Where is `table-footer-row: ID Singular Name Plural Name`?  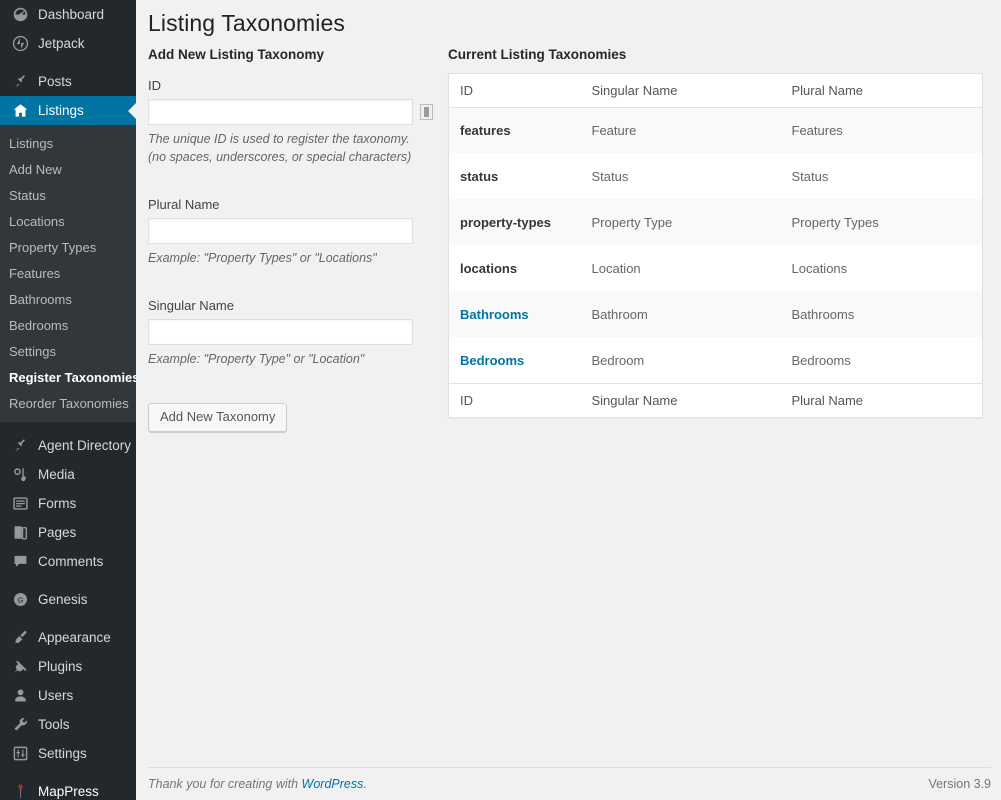
table-footer-row: ID Singular Name Plural Name is located at coordinates (715, 400).